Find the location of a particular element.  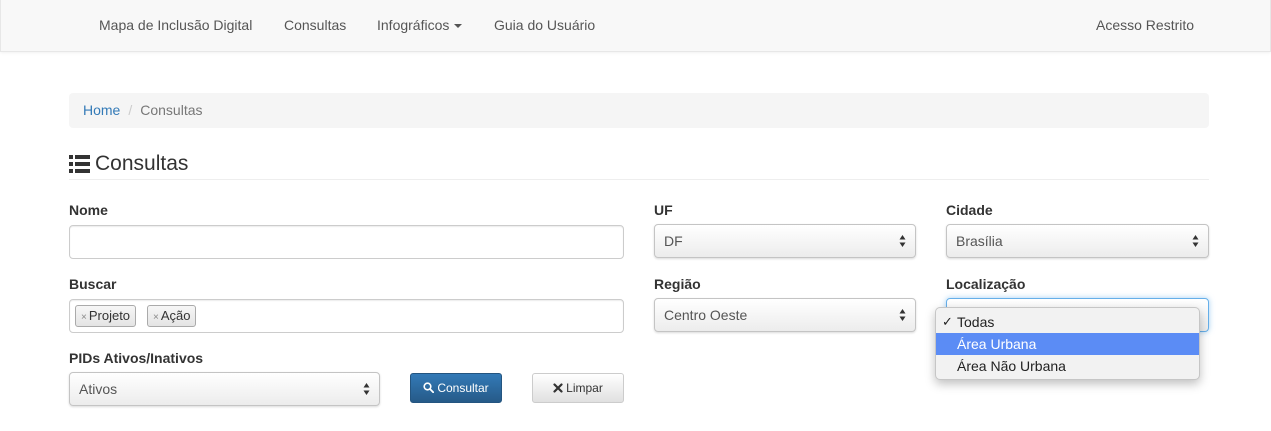

regiao-label: Região is located at coordinates (677, 284).